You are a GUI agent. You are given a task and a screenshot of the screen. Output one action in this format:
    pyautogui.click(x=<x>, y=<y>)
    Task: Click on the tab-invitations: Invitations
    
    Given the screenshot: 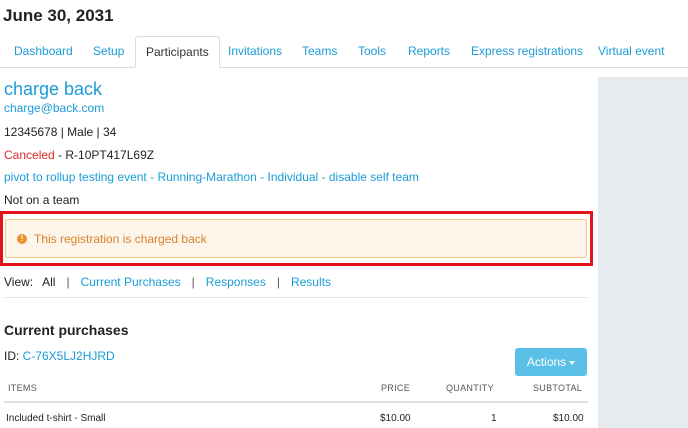 What is the action you would take?
    pyautogui.click(x=255, y=51)
    